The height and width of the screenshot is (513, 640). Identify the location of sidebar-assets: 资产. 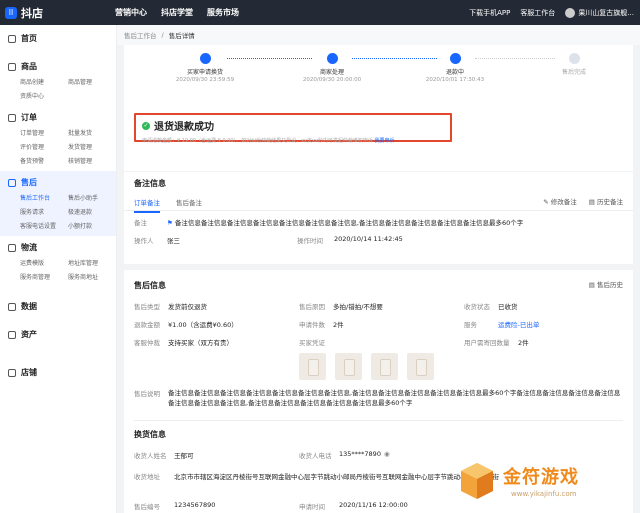
(62, 334).